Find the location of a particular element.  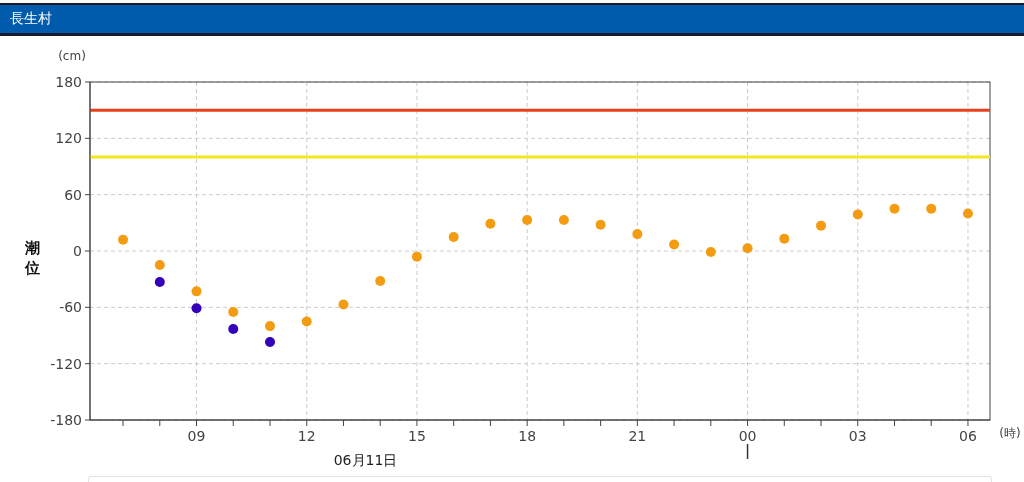

x-tick-label: 00 is located at coordinates (747, 436).